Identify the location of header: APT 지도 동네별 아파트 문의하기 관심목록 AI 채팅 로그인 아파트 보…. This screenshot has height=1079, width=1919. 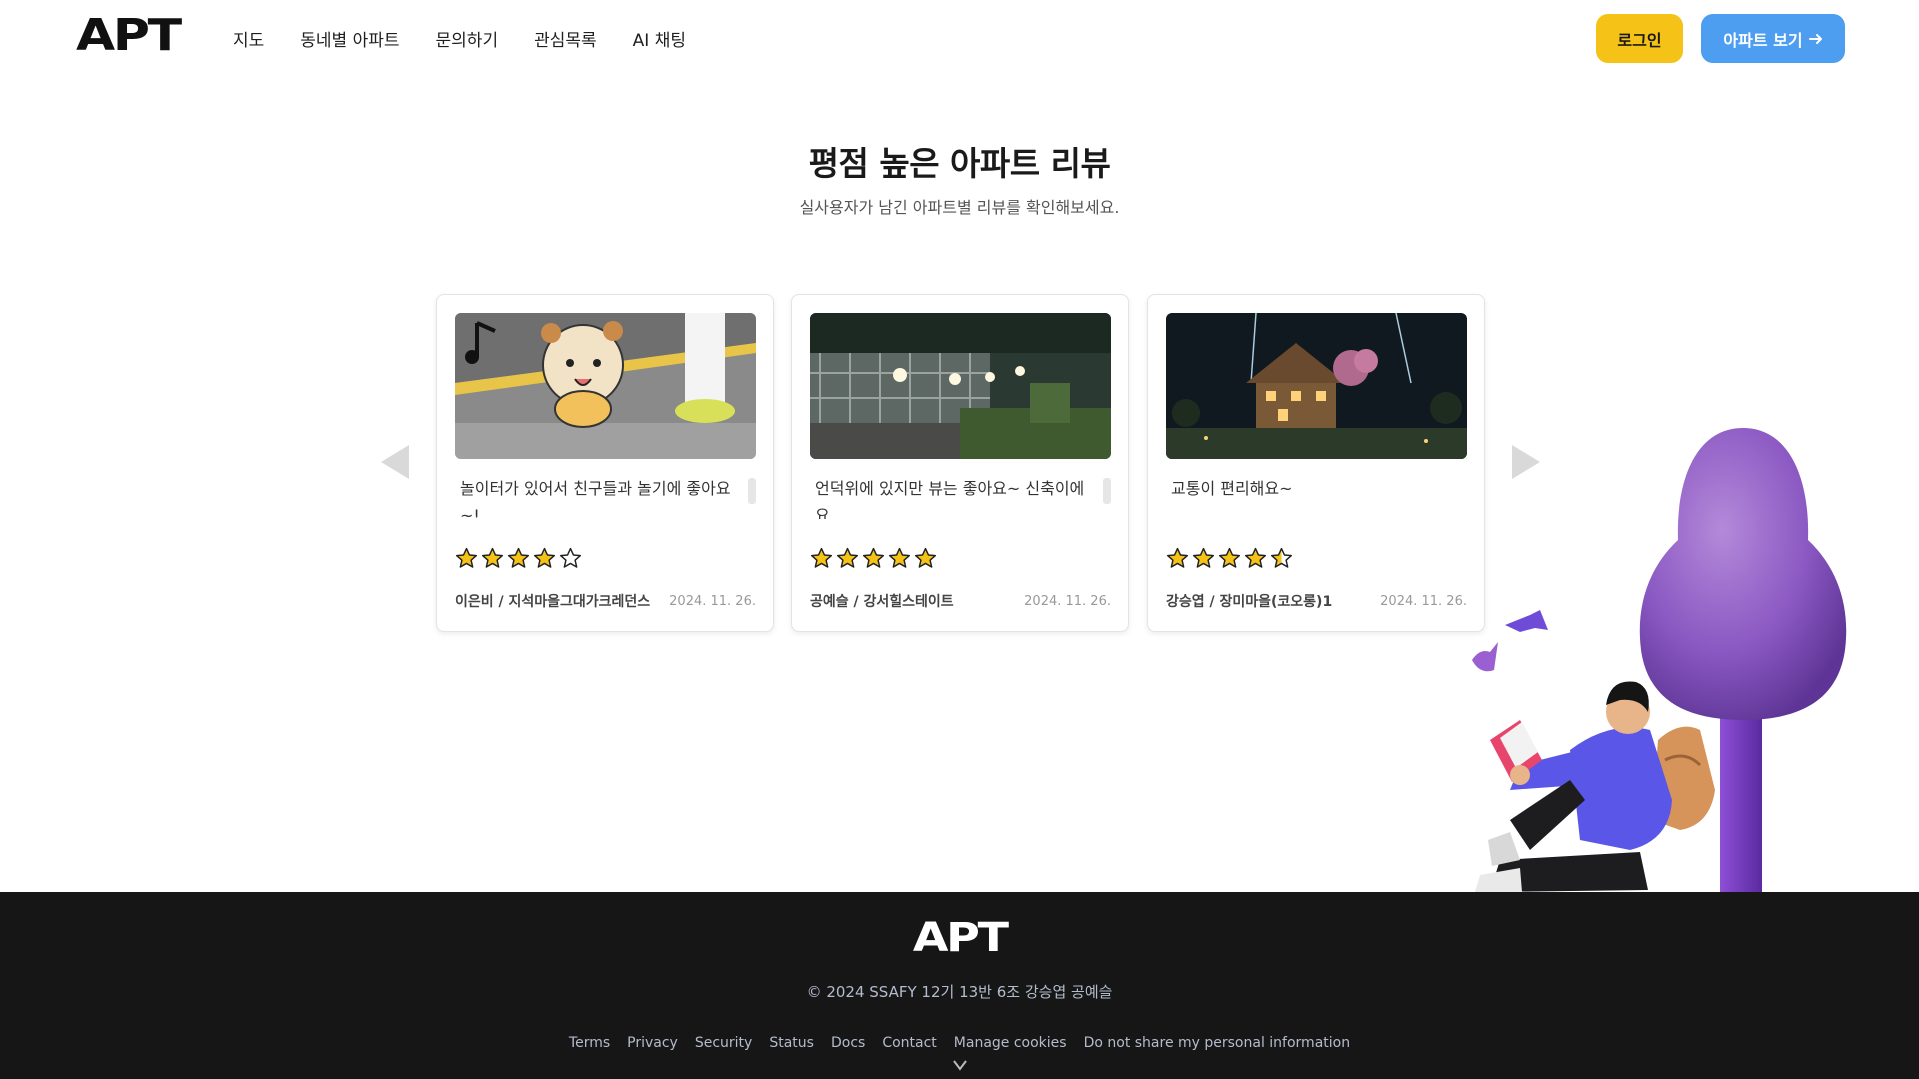
(959, 39).